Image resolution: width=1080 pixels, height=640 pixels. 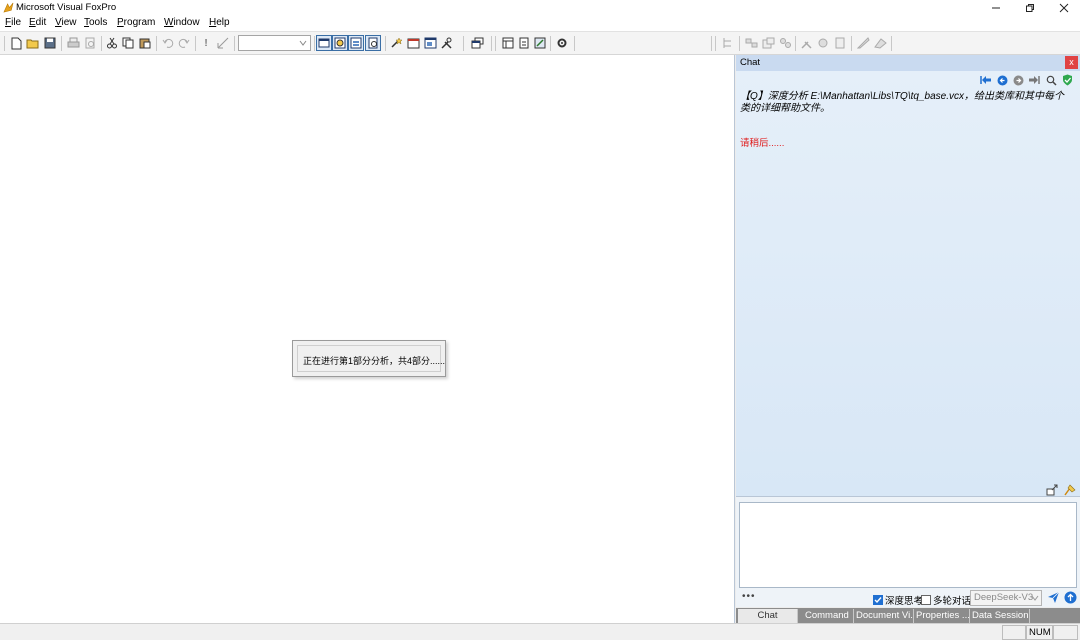 I want to click on object-browser-icon, so click(x=785, y=43).